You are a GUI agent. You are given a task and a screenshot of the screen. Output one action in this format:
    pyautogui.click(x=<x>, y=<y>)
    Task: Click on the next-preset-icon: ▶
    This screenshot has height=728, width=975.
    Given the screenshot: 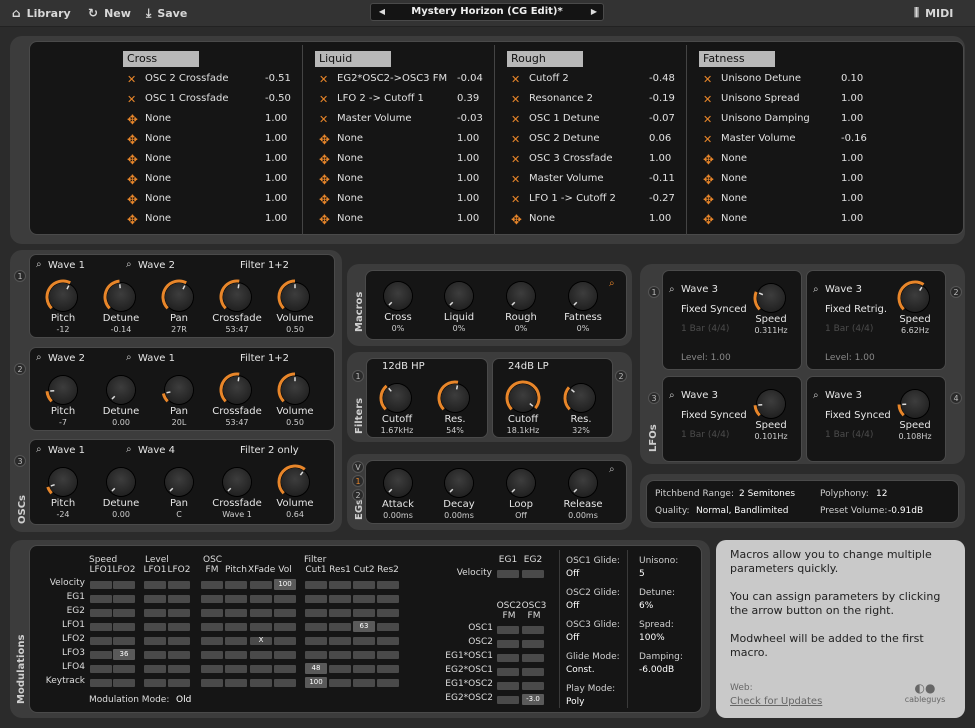 What is the action you would take?
    pyautogui.click(x=594, y=12)
    